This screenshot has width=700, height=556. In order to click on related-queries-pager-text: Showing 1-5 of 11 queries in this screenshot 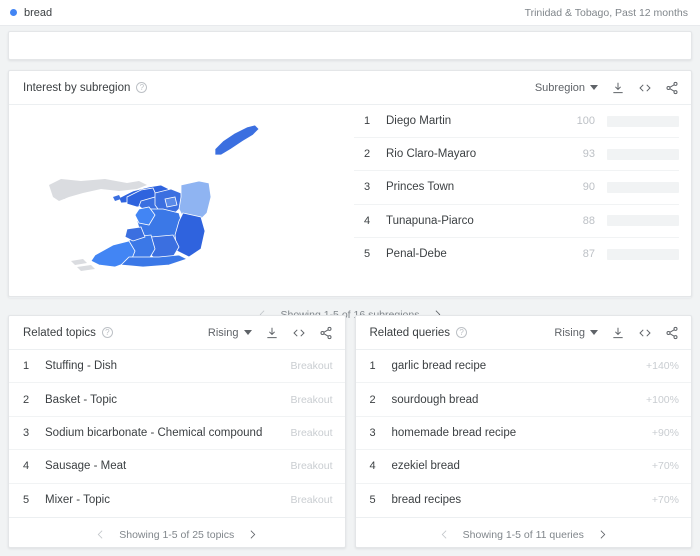, I will do `click(523, 534)`.